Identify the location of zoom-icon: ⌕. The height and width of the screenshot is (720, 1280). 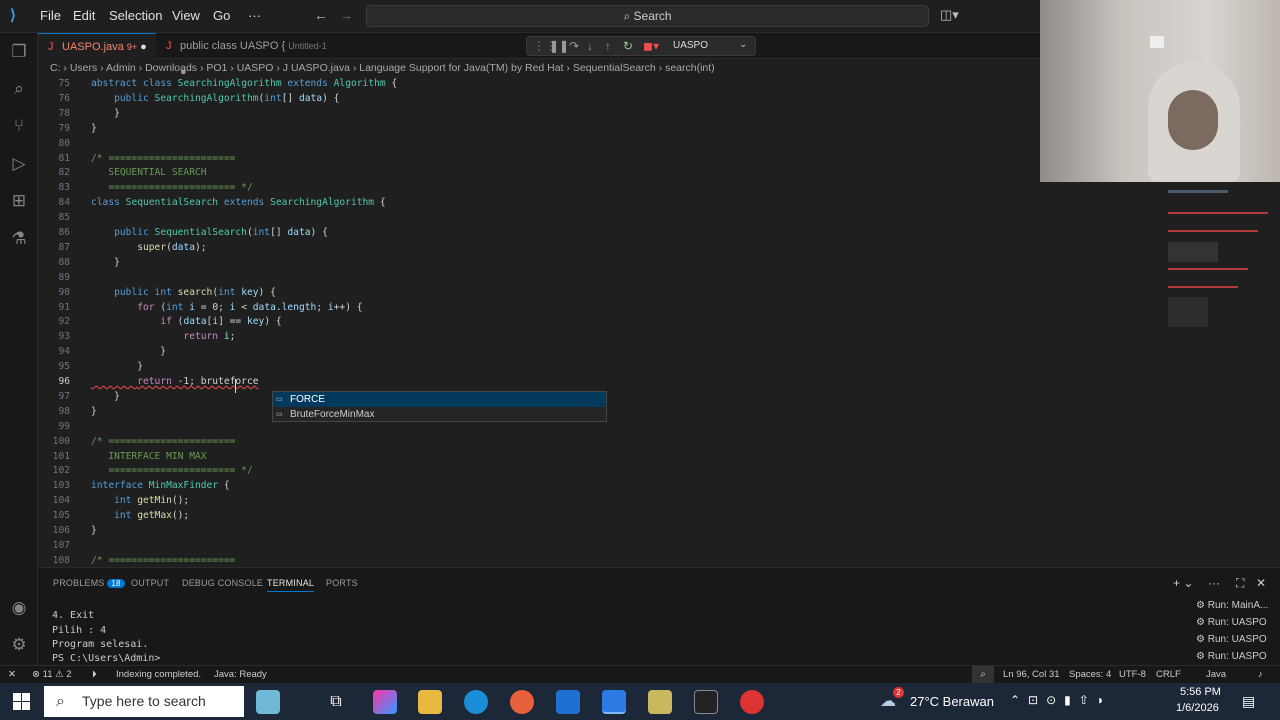
(983, 674).